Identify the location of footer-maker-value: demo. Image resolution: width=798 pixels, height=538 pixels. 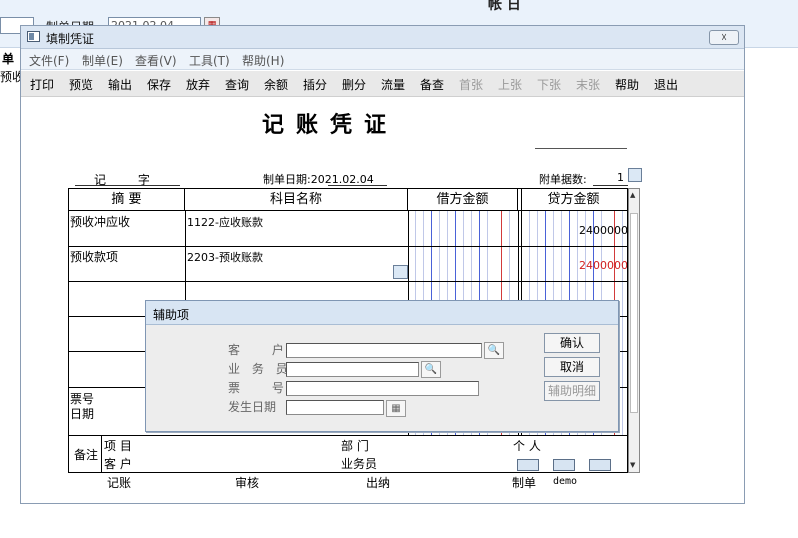
(565, 481).